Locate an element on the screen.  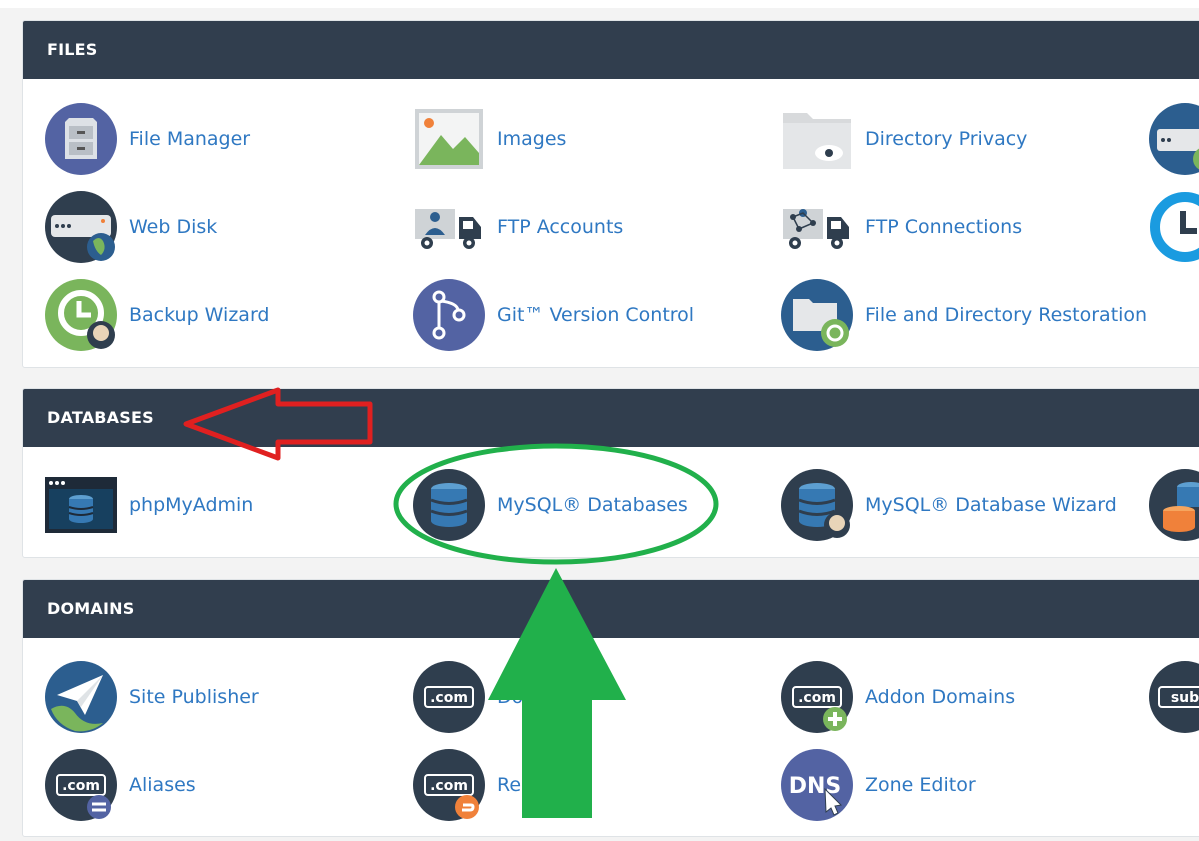
images-label: Images is located at coordinates (532, 139).